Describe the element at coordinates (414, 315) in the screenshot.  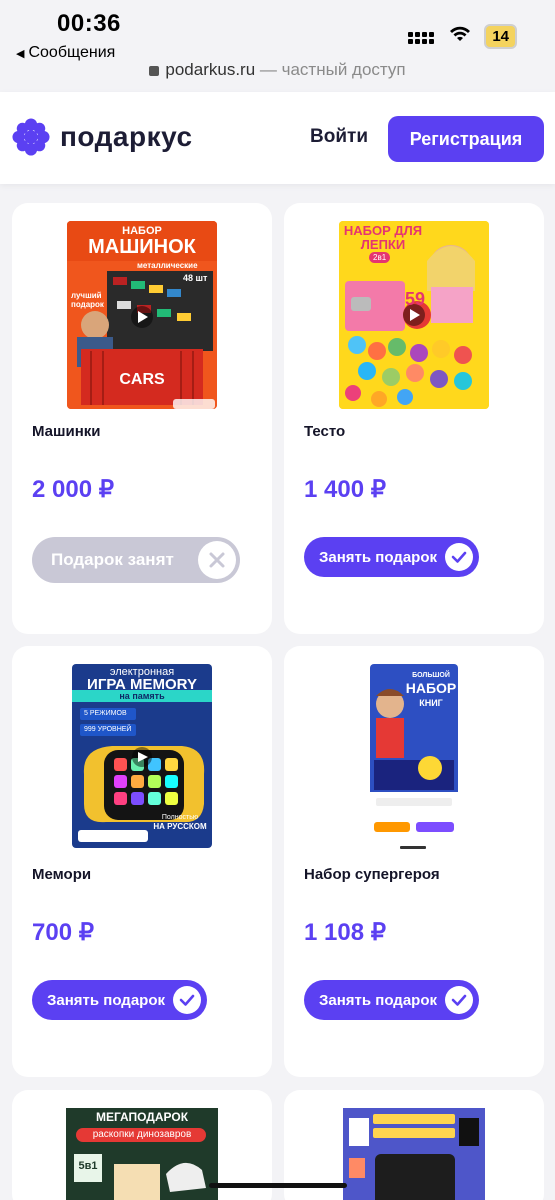
I see `product-image-dough: НАБОР ДЛЯ ЛЕПКИ 2в1 59` at that location.